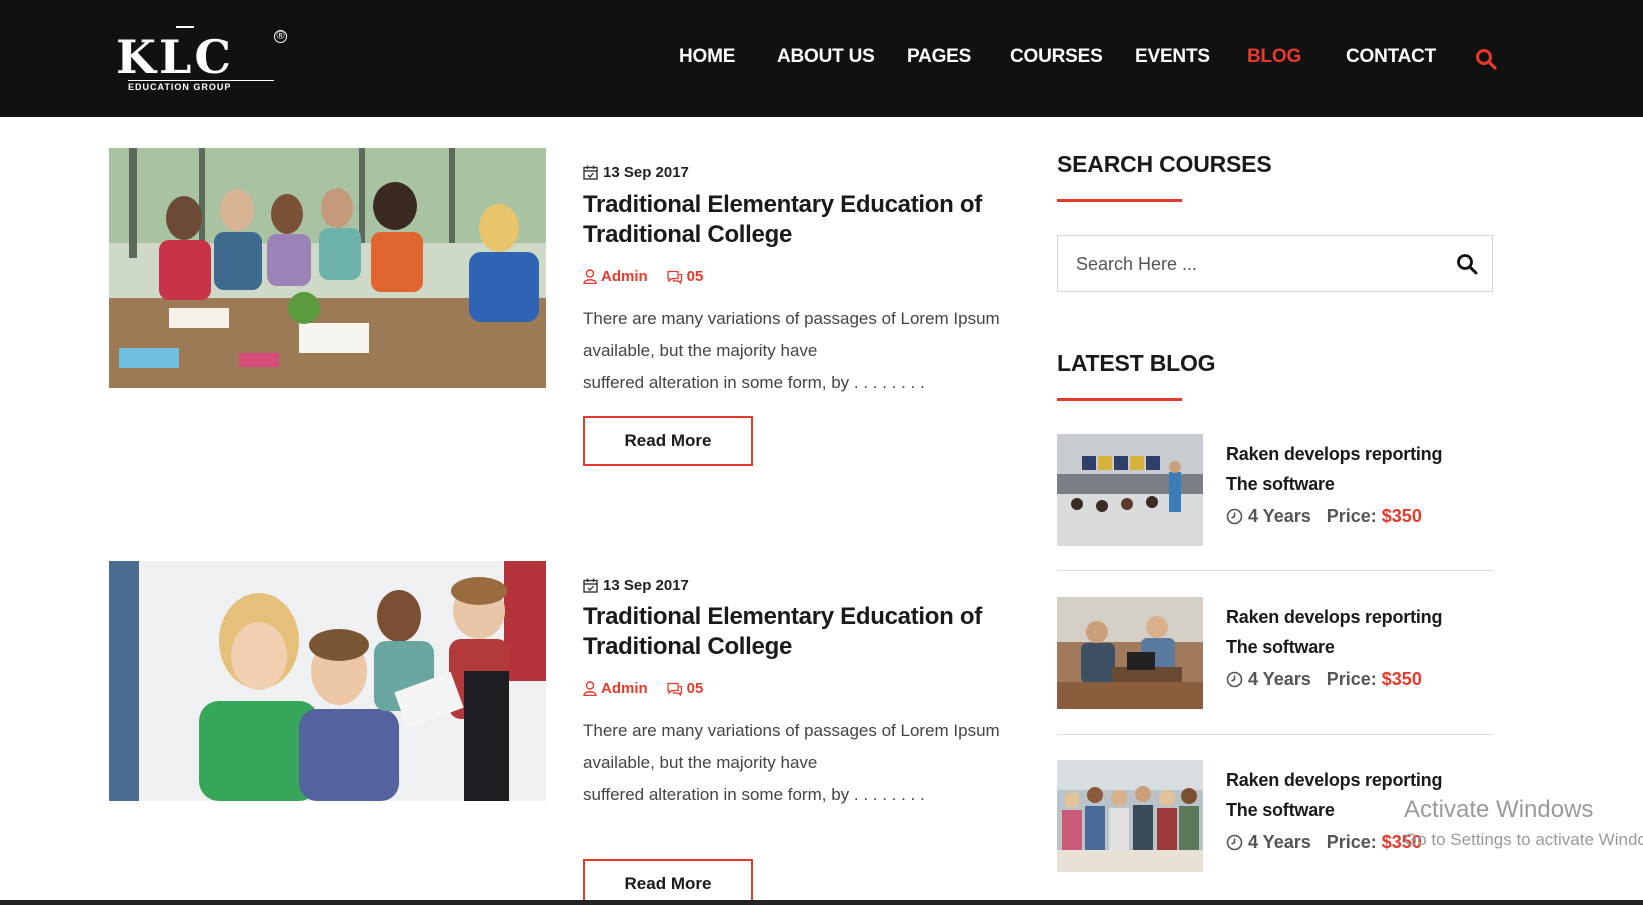  Describe the element at coordinates (1164, 164) in the screenshot. I see `search-courses-heading: SEARCH COURSES` at that location.